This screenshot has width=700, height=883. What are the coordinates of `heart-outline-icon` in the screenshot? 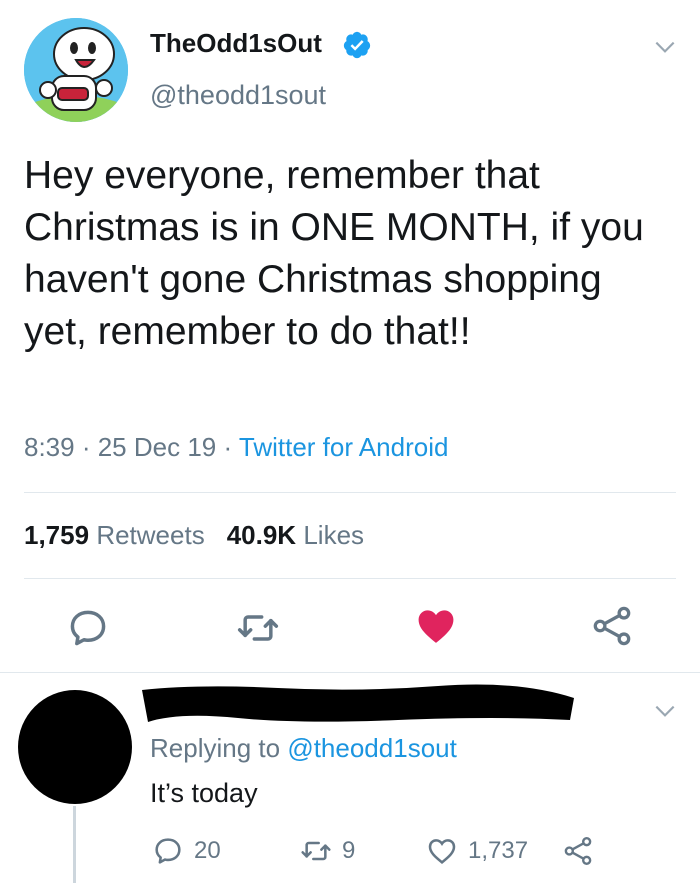 It's located at (442, 851).